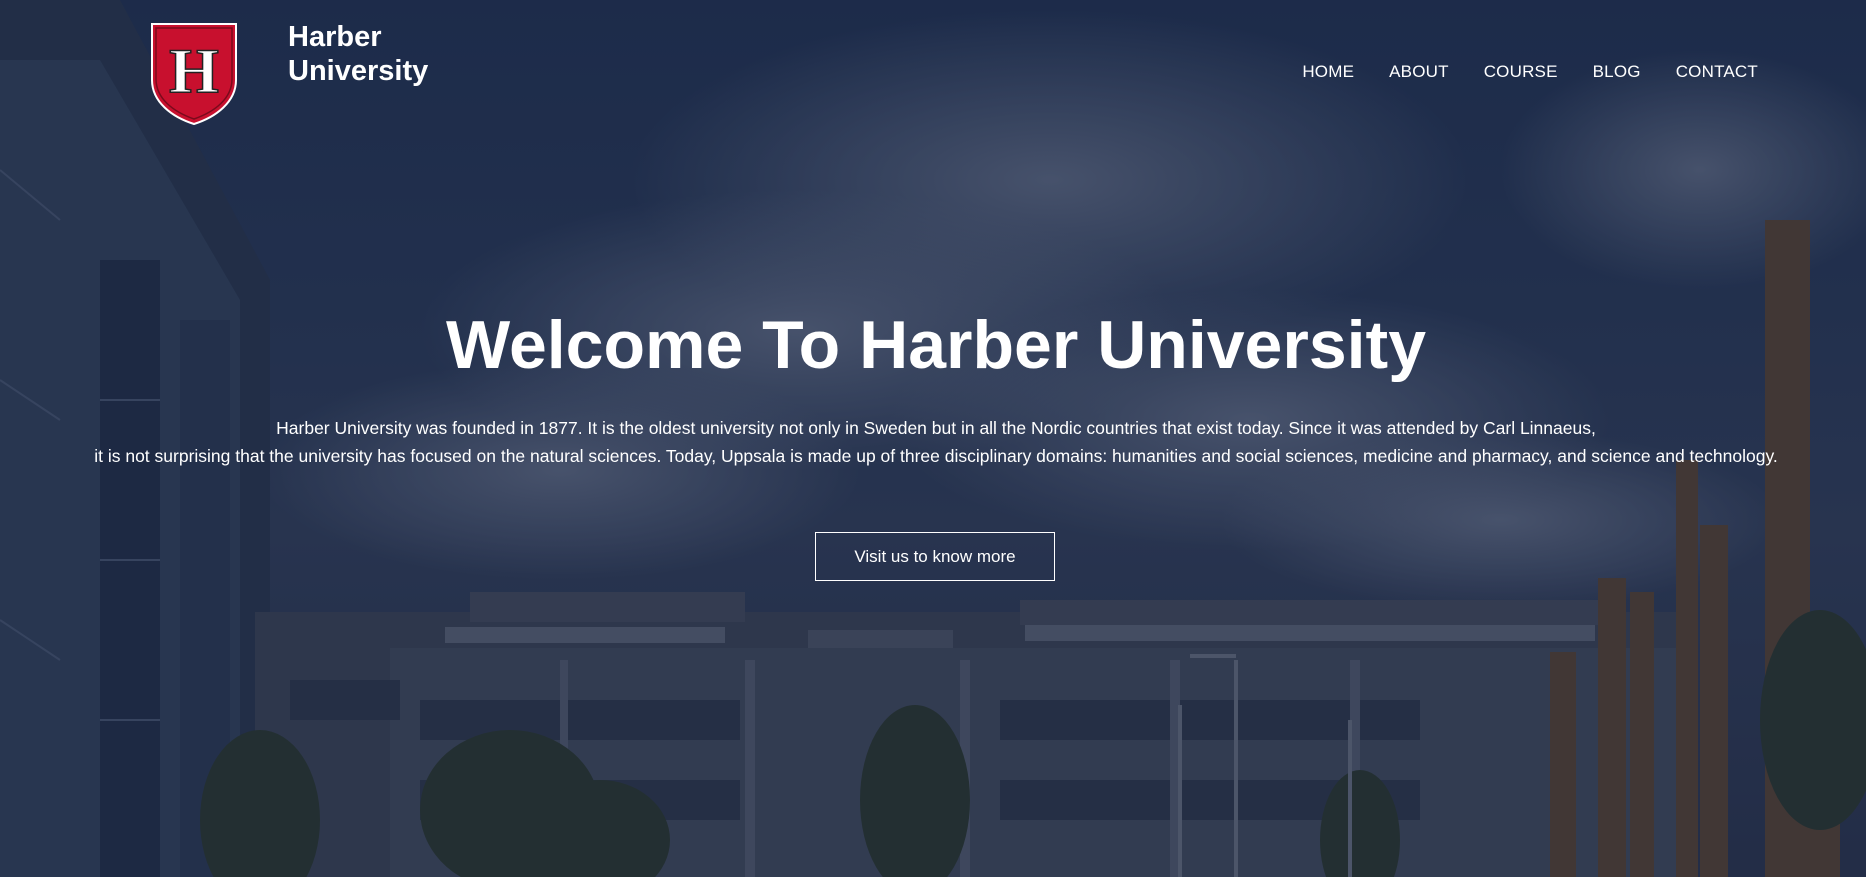  What do you see at coordinates (1419, 72) in the screenshot?
I see `nav-about: ABOUT` at bounding box center [1419, 72].